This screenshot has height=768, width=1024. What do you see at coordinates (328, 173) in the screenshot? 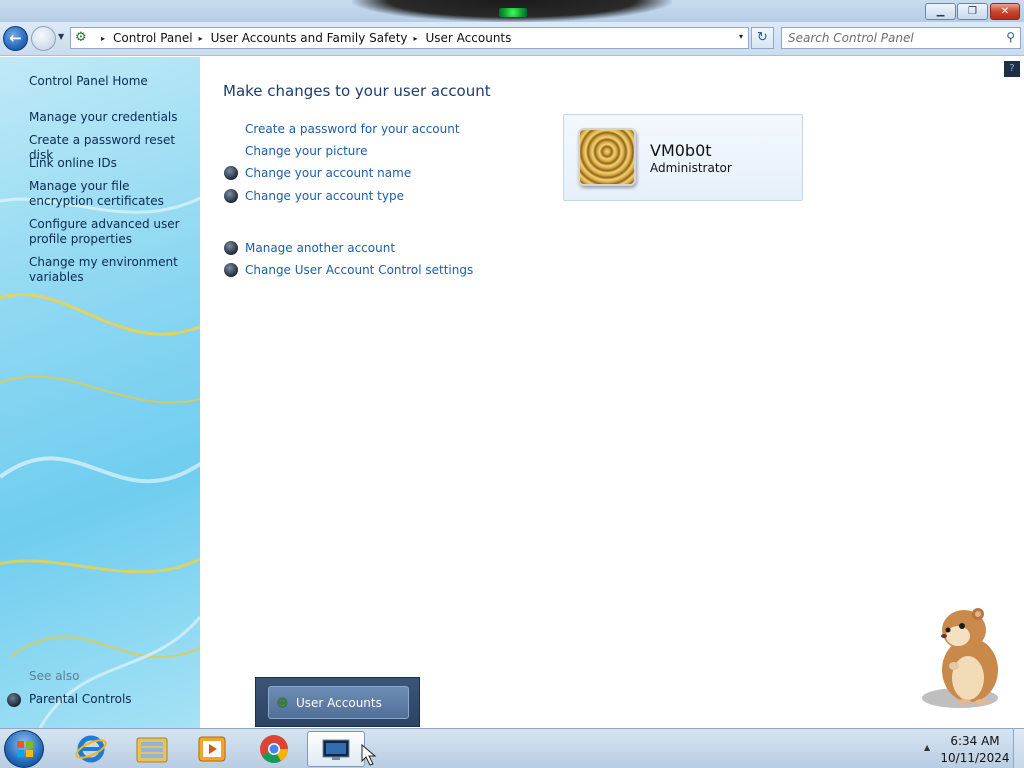
I see `change-account-name-link: Change your account name` at bounding box center [328, 173].